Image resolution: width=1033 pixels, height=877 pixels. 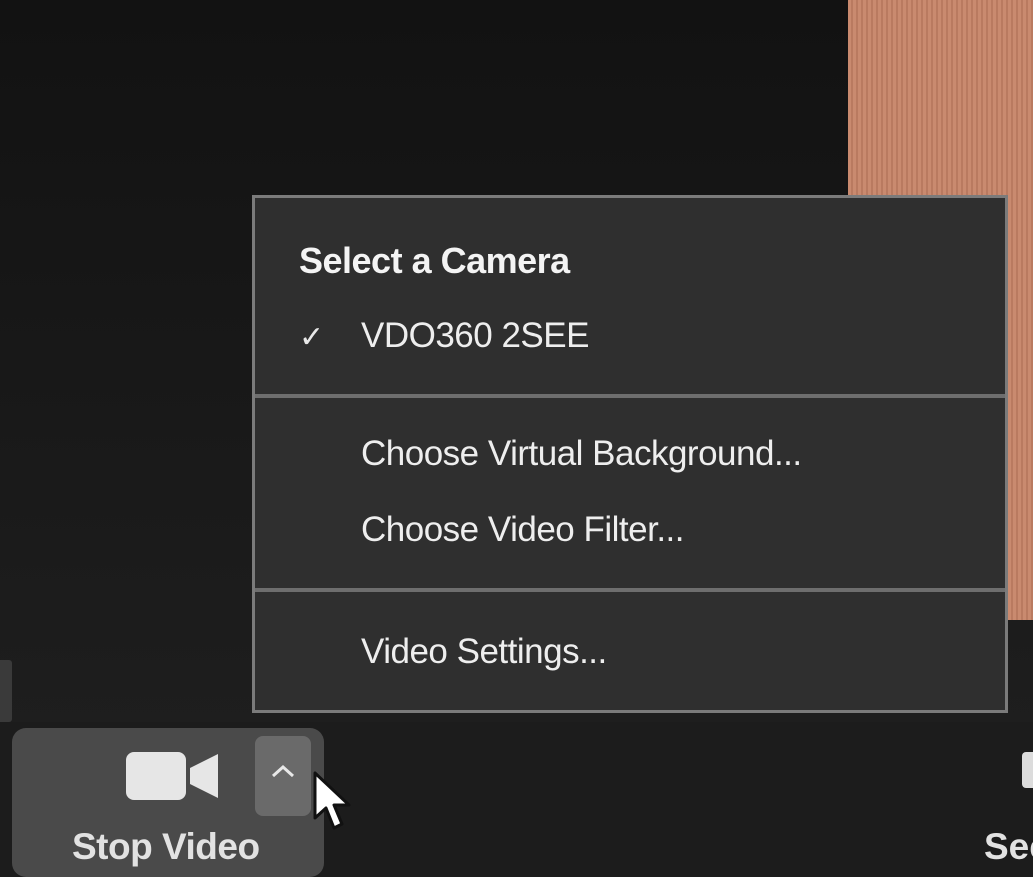 I want to click on checkmark-icon: ✓, so click(x=312, y=337).